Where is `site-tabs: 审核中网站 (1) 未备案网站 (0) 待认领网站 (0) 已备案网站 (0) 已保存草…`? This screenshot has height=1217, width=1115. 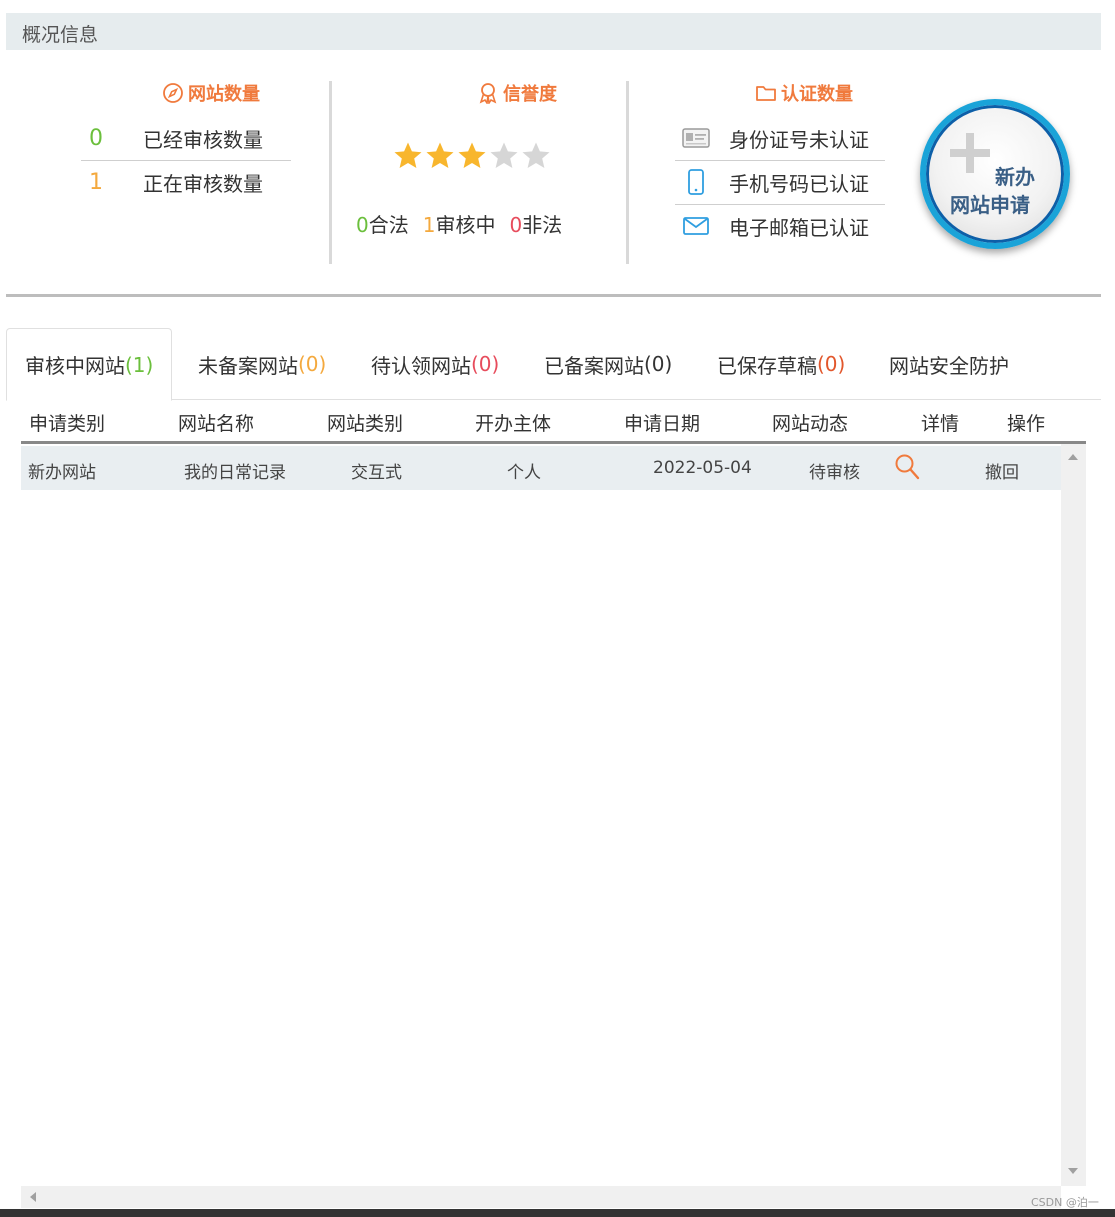 site-tabs: 审核中网站 (1) 未备案网站 (0) 待认领网站 (0) 已备案网站 (0) 已保存草… is located at coordinates (553, 364).